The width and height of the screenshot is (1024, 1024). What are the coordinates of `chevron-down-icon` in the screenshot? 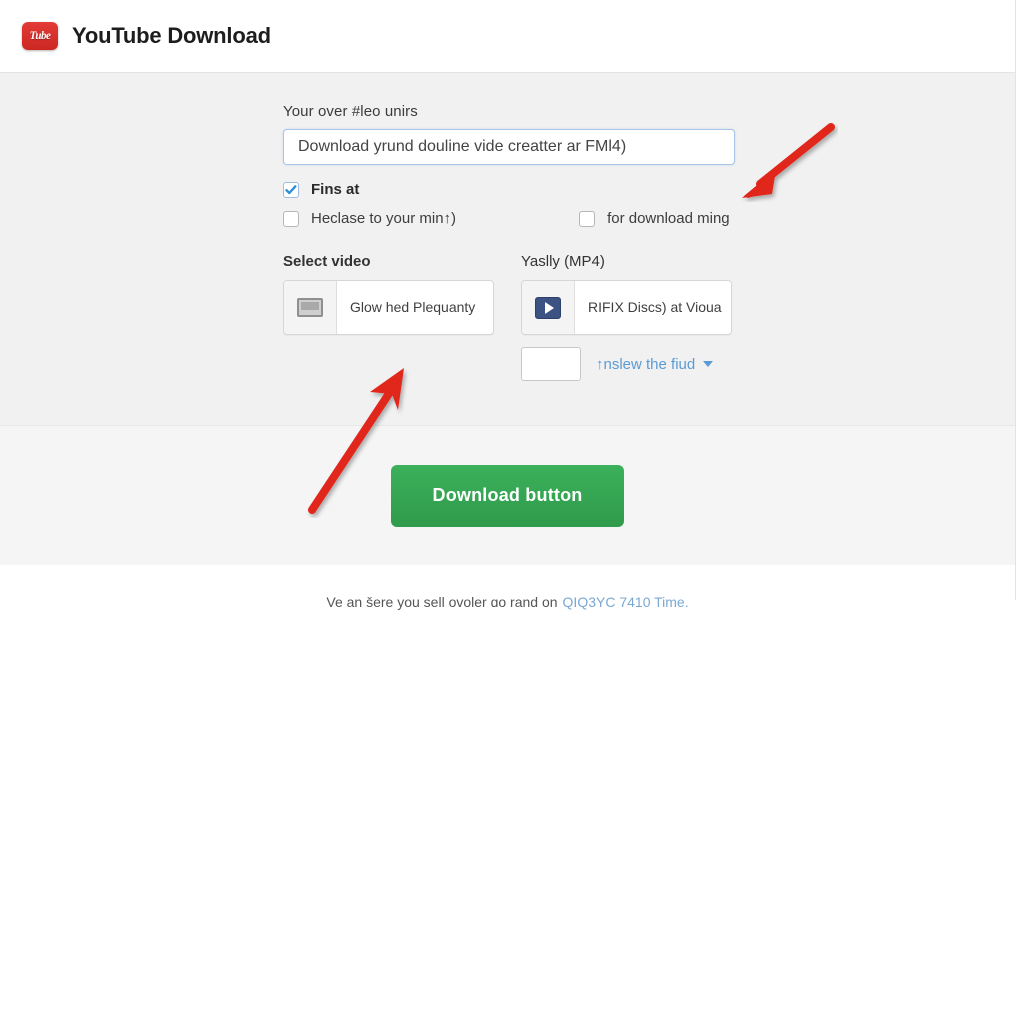 It's located at (708, 364).